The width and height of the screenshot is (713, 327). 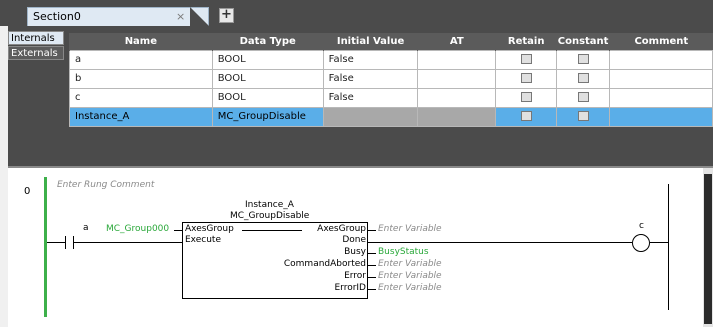 What do you see at coordinates (141, 59) in the screenshot?
I see `cell-name: a` at bounding box center [141, 59].